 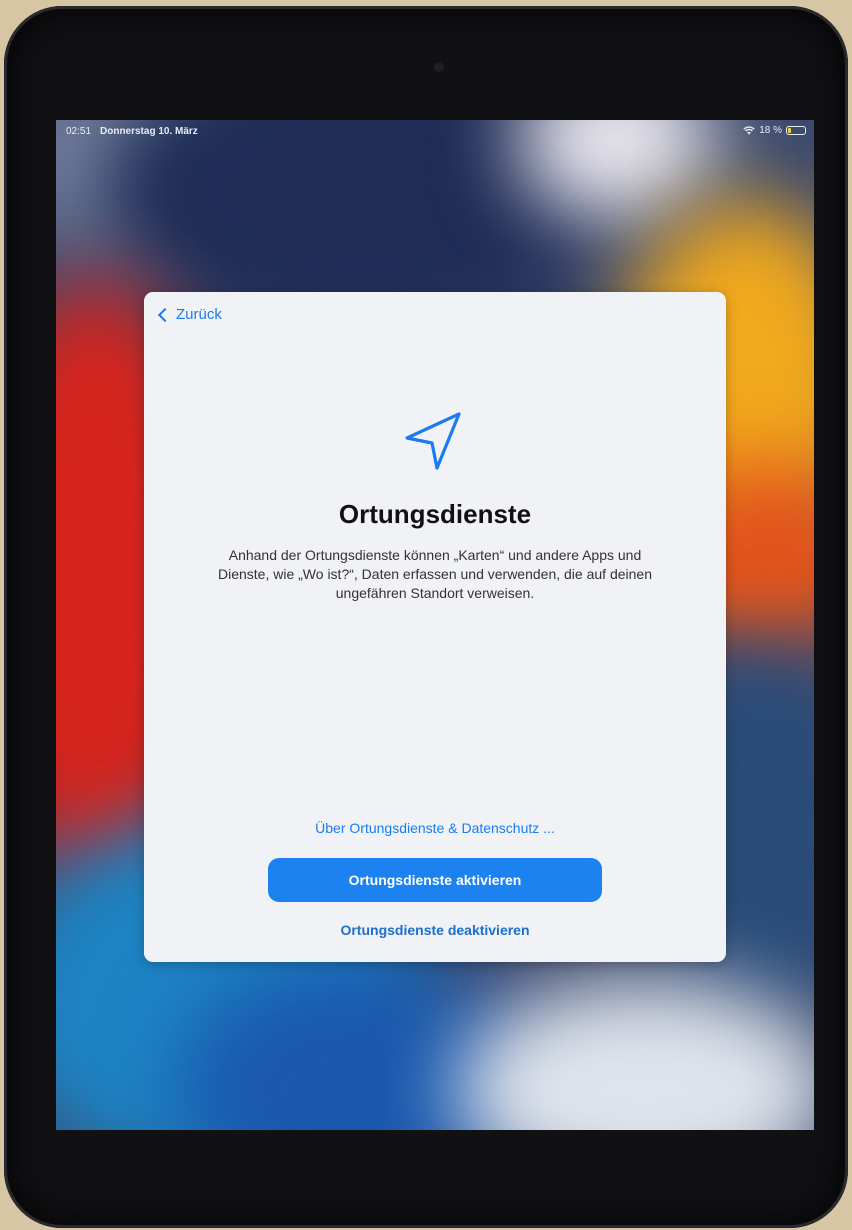 I want to click on enable-location-button: Ortungsdienste aktivieren, so click(x=435, y=880).